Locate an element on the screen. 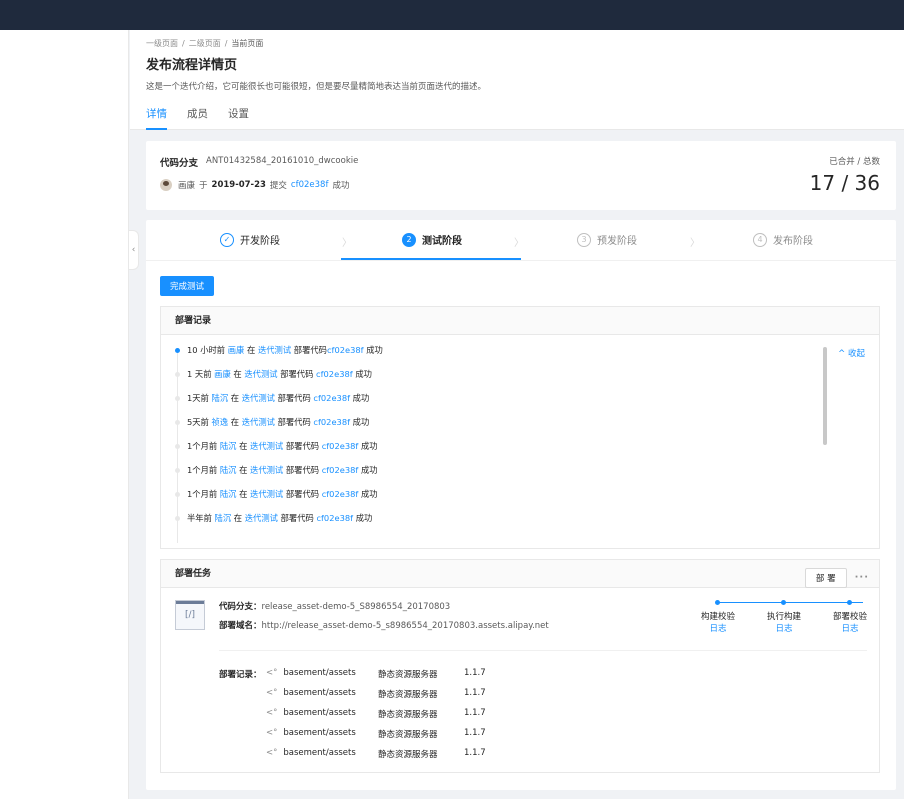 The width and height of the screenshot is (904, 799). pipeline-dot is located at coordinates (849, 602).